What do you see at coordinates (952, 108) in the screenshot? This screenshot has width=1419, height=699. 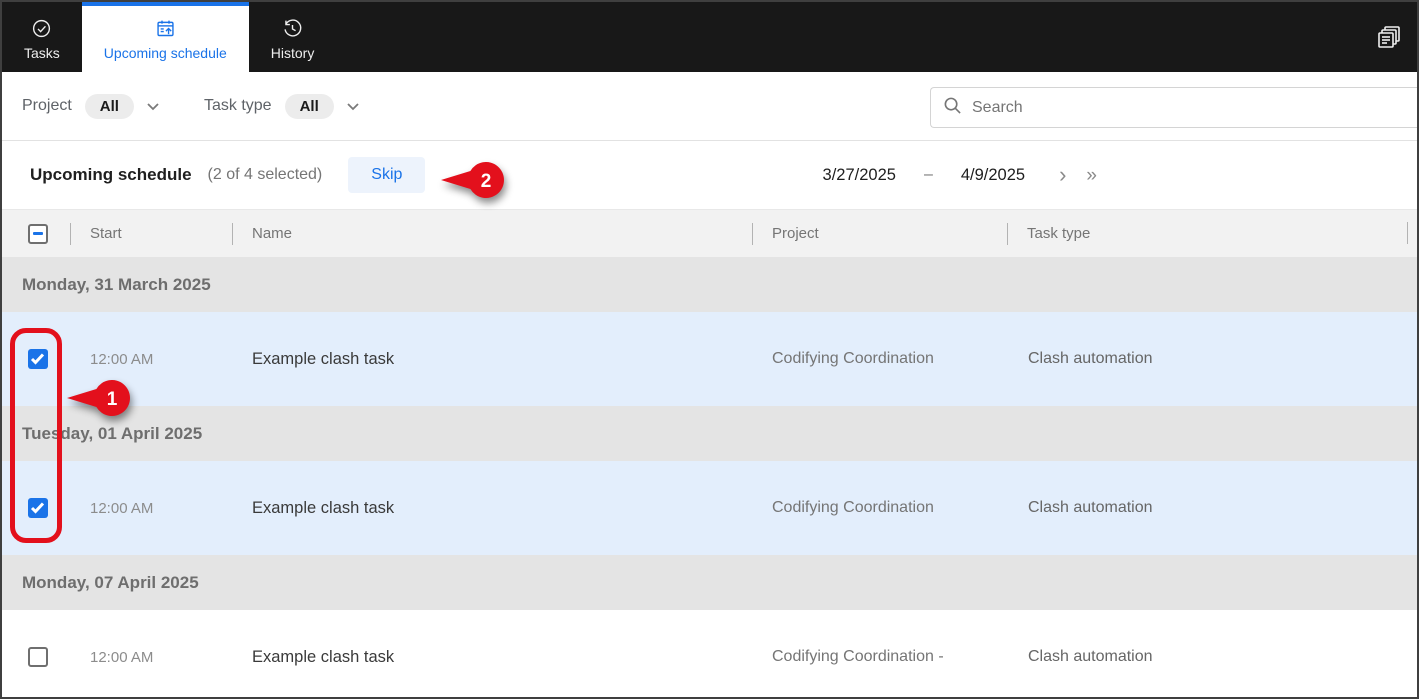 I see `search-icon` at bounding box center [952, 108].